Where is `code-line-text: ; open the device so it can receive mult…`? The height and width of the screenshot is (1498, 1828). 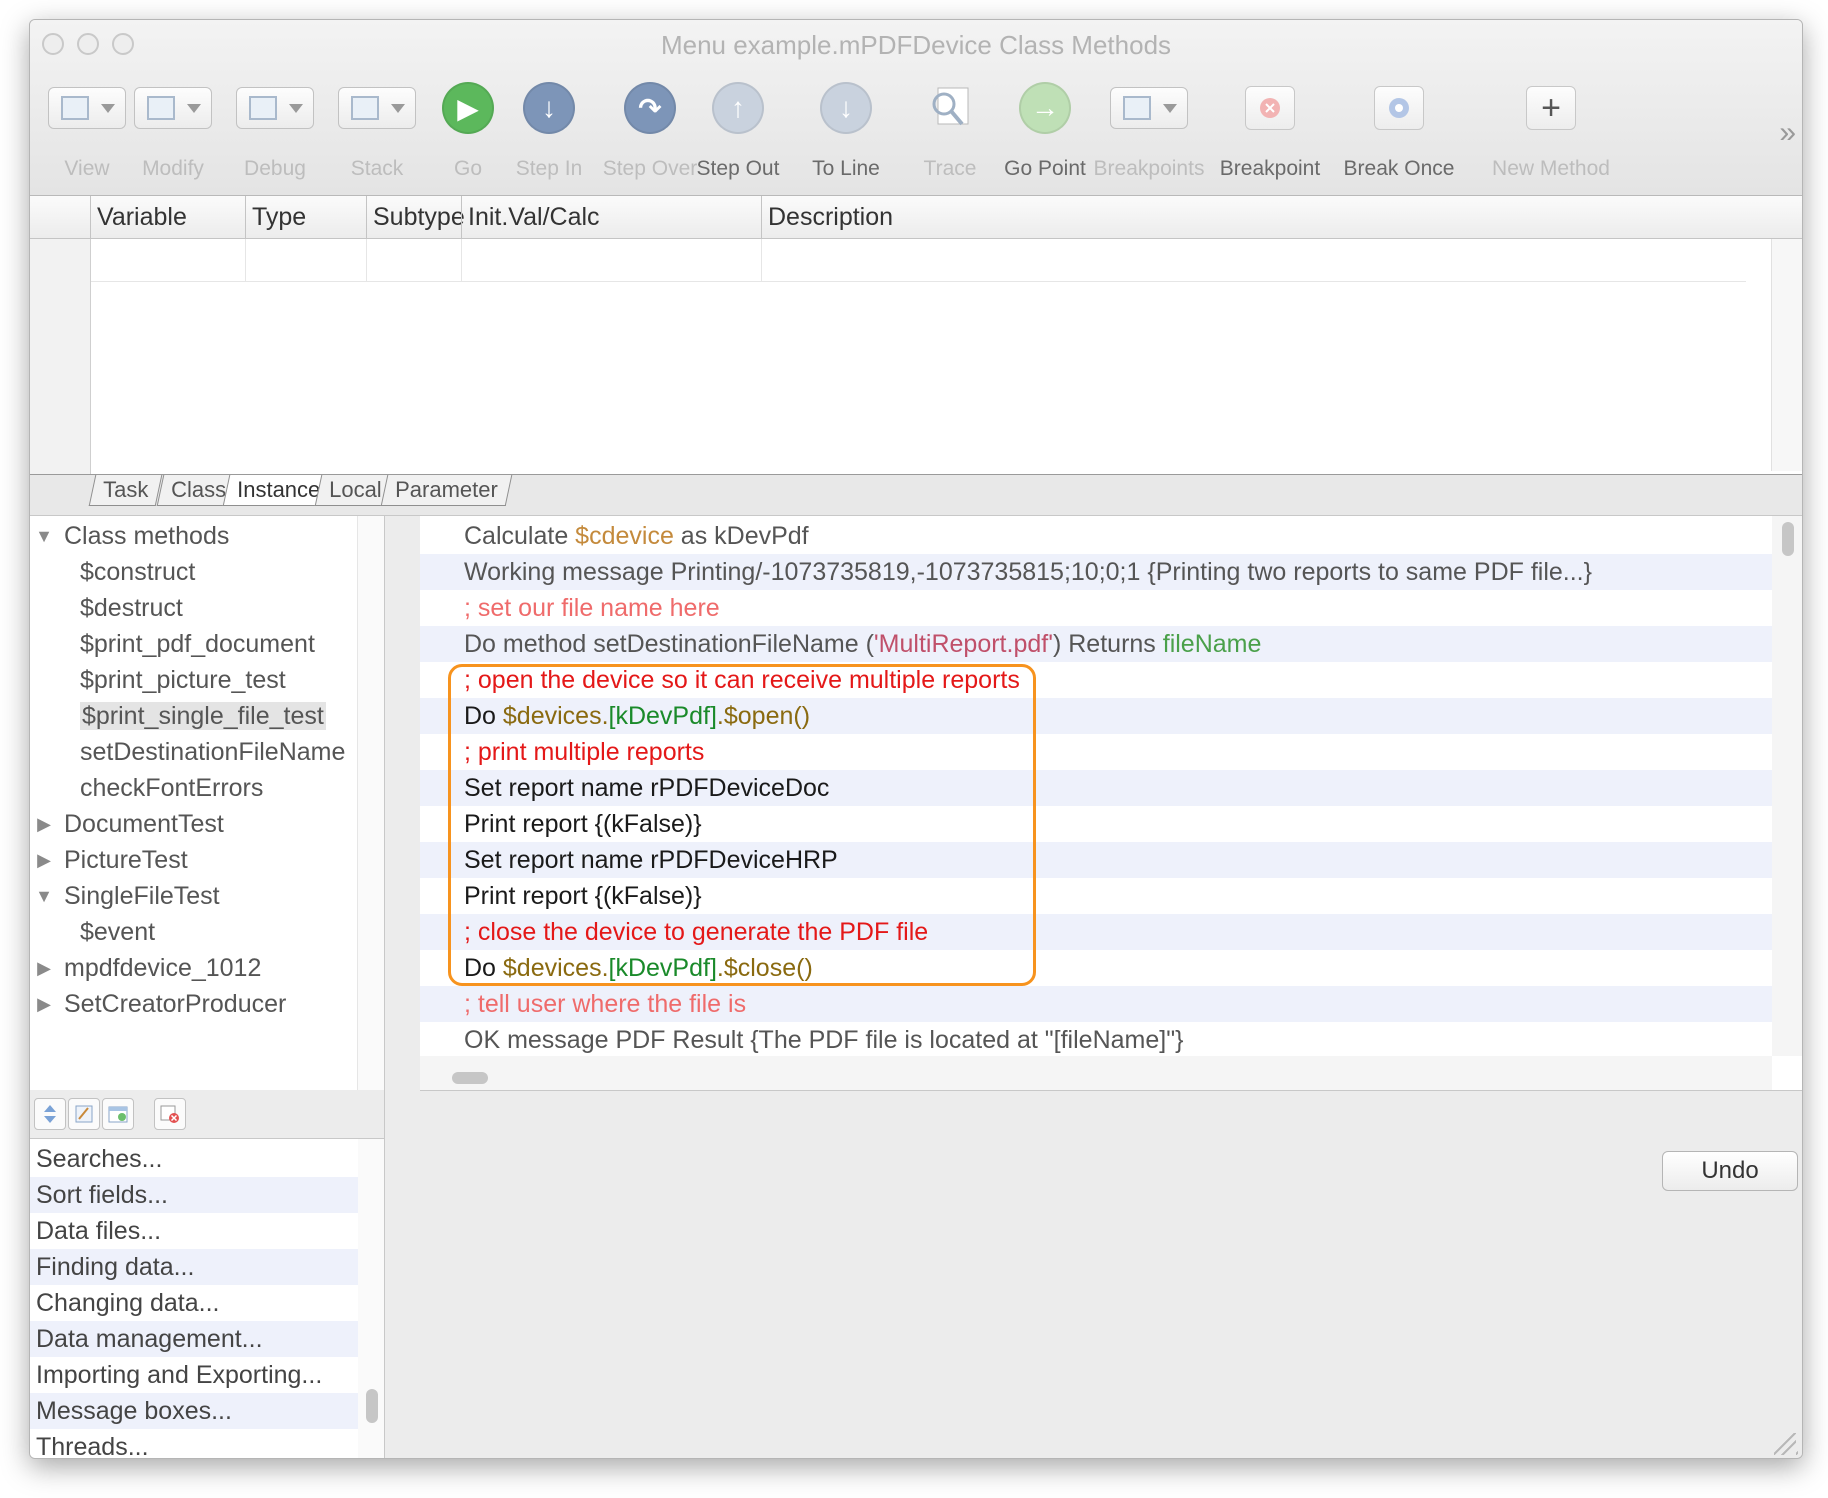 code-line-text: ; open the device so it can receive mult… is located at coordinates (742, 680).